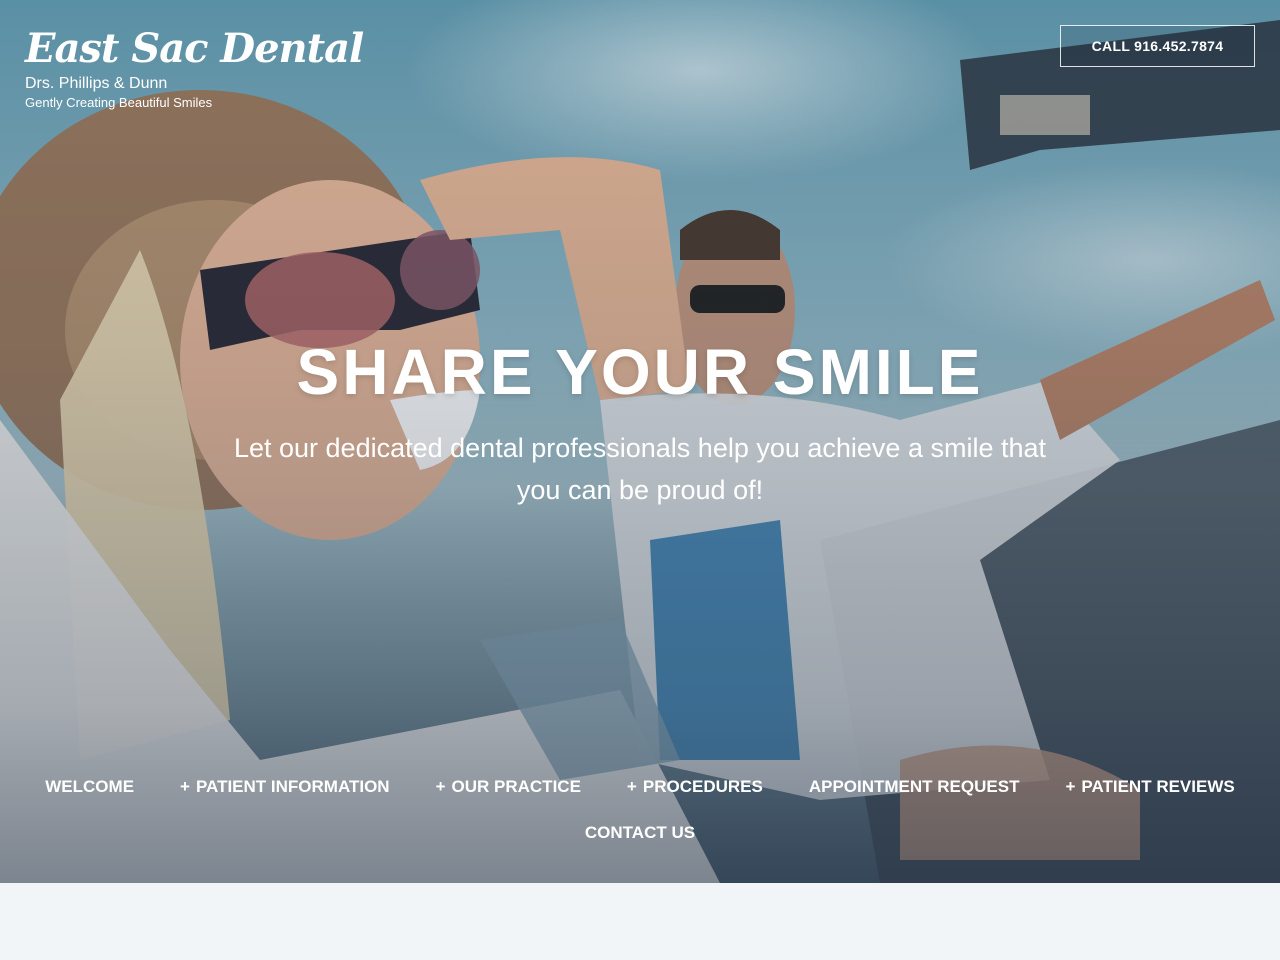  I want to click on doctors-names: Drs. Phillips & Dunn, so click(96, 83).